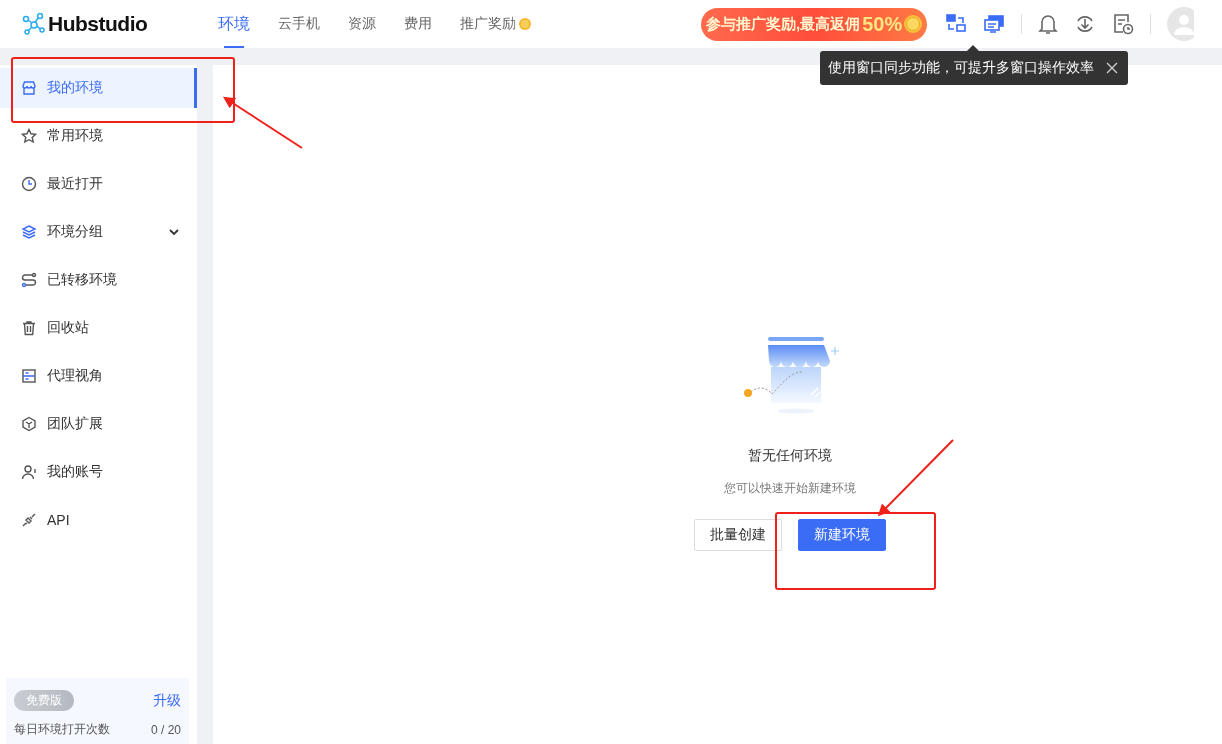  I want to click on sidebar-label: 我的环境, so click(75, 88).